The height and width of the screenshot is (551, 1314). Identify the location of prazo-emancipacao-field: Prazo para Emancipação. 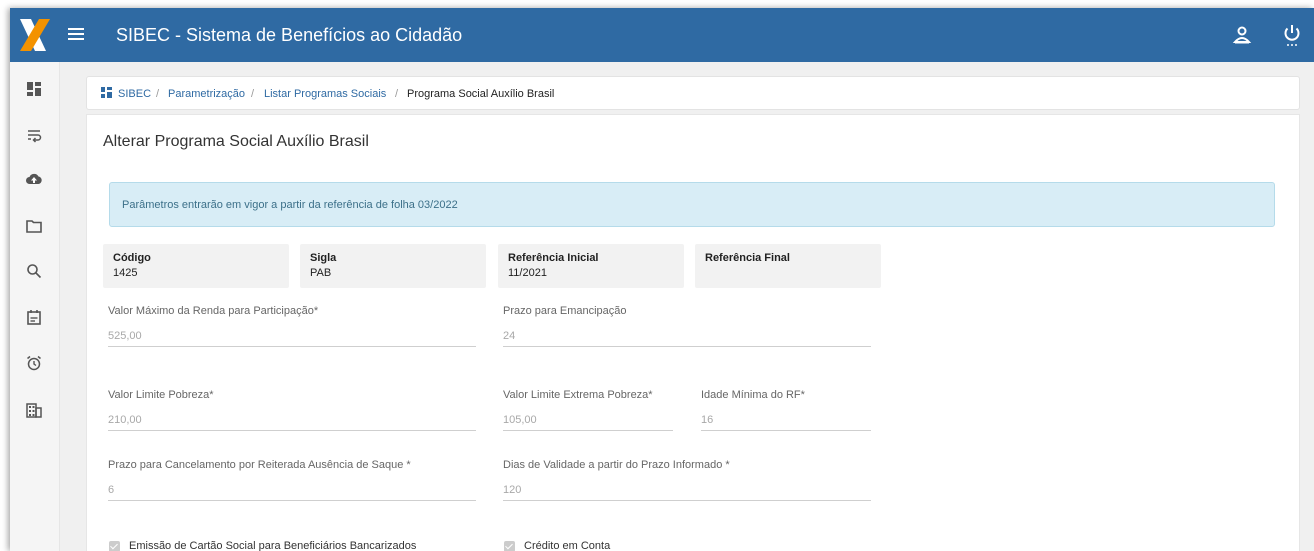
(687, 326).